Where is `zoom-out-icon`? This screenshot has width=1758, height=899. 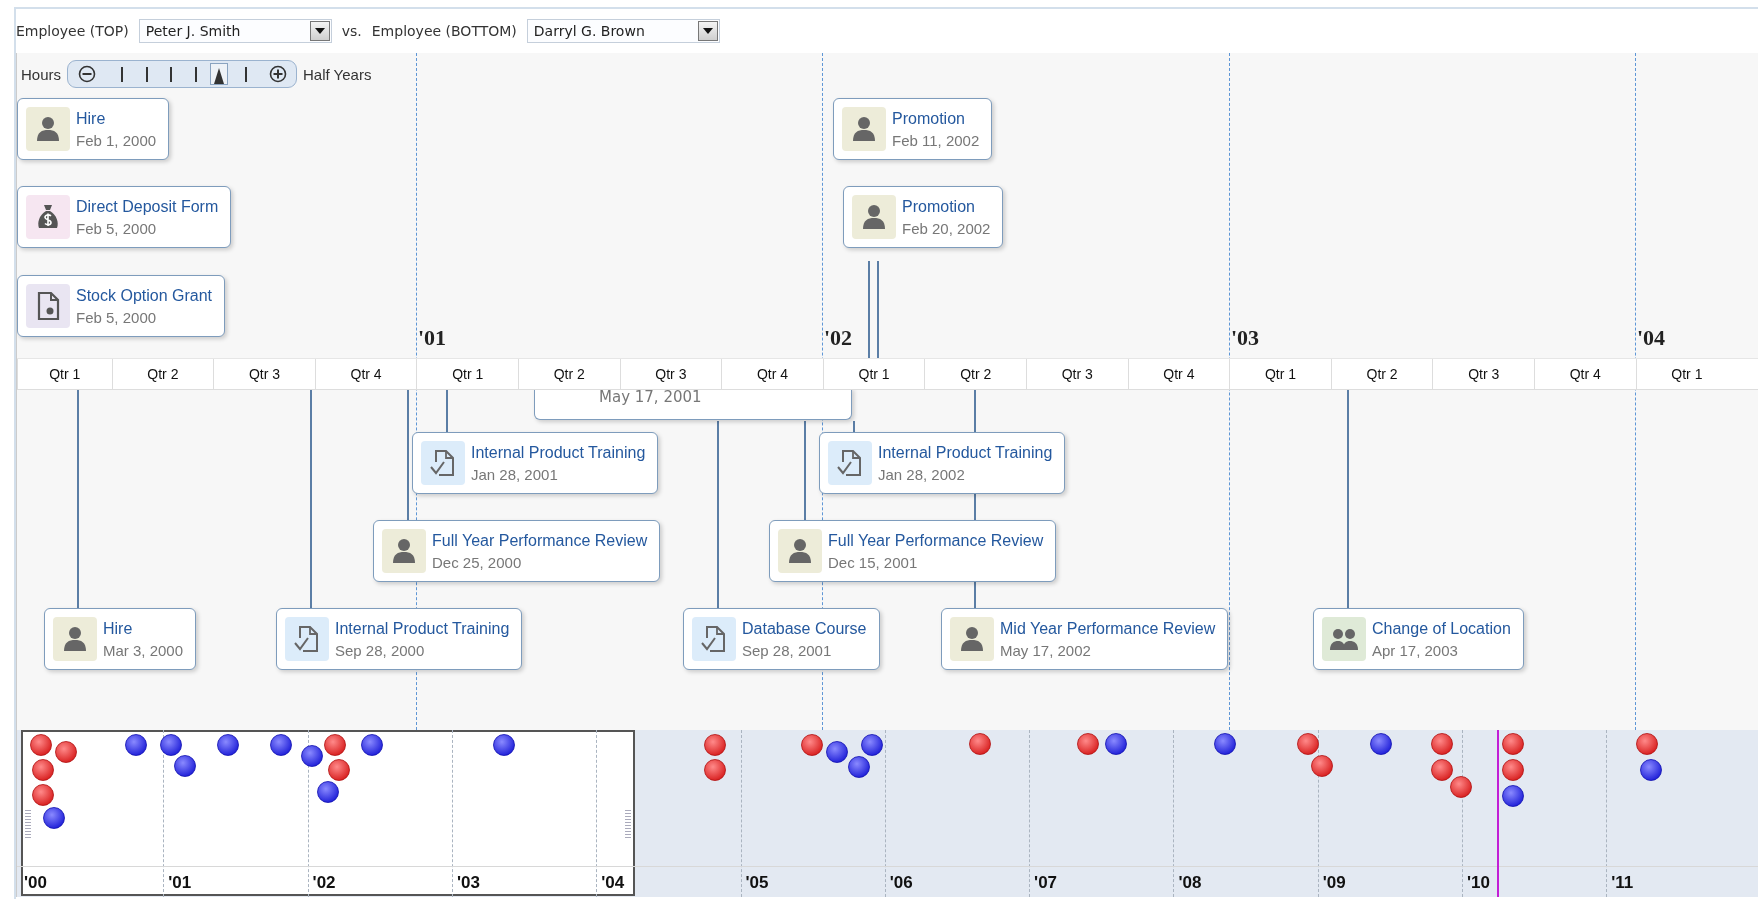
zoom-out-icon is located at coordinates (87, 74).